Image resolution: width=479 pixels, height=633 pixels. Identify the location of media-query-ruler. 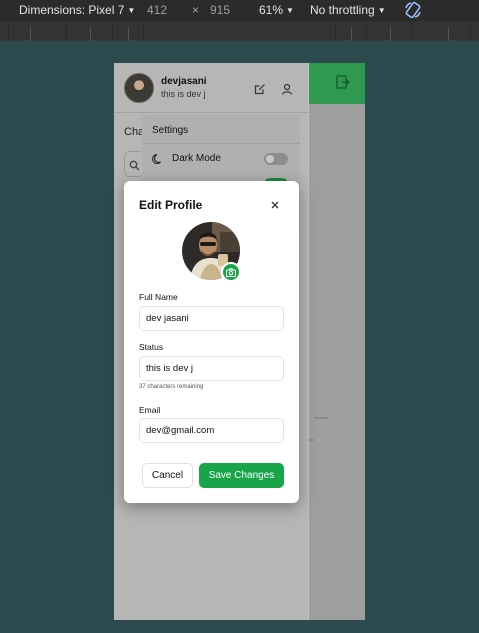
(239, 31).